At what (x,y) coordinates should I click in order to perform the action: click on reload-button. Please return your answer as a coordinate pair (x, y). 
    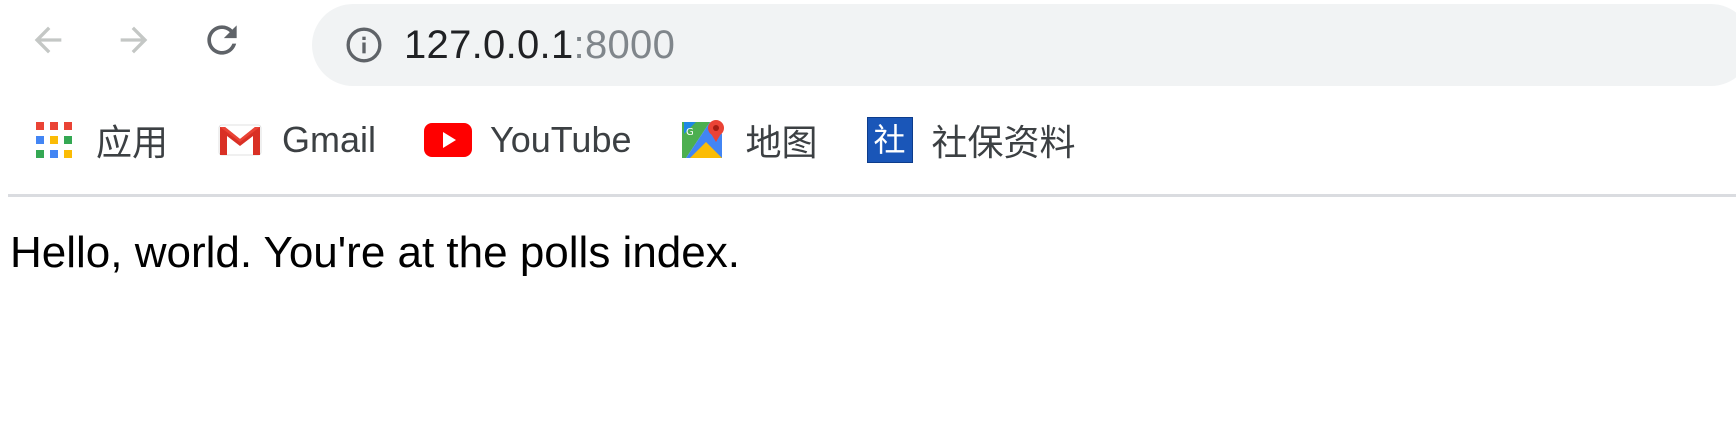
    Looking at the image, I should click on (222, 40).